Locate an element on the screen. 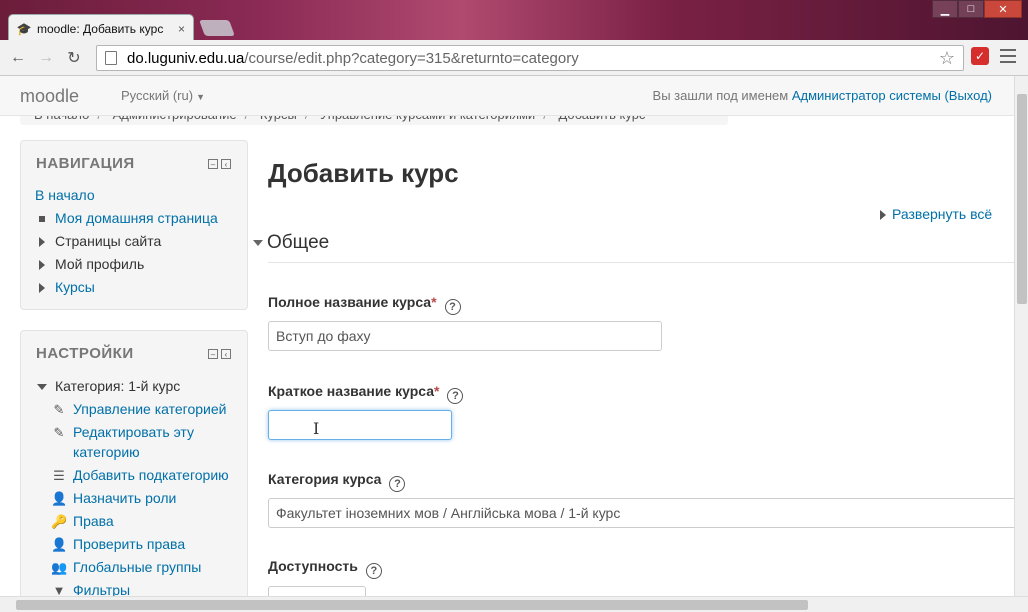 Image resolution: width=1028 pixels, height=612 pixels. settings-item-label: Фильтры is located at coordinates (102, 589).